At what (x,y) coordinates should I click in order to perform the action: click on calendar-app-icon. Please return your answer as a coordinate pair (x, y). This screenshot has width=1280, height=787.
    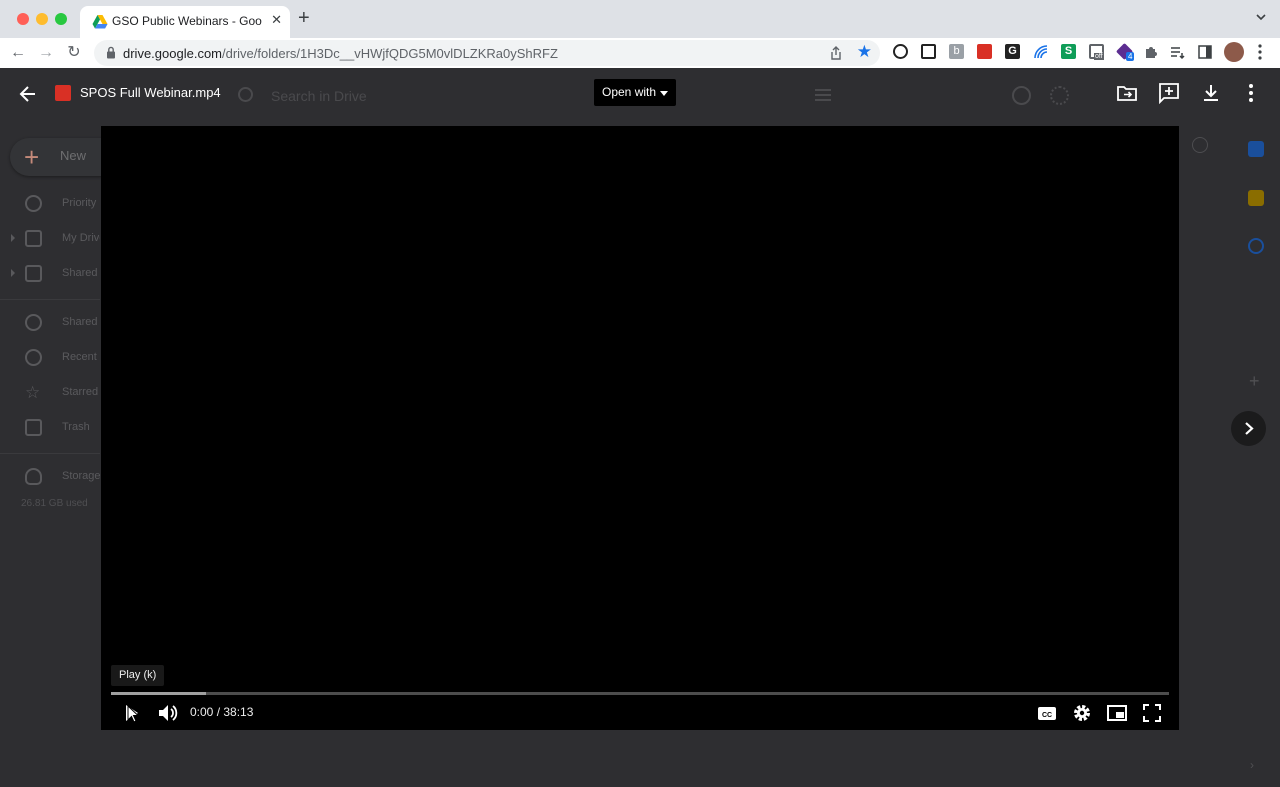
    Looking at the image, I should click on (1256, 149).